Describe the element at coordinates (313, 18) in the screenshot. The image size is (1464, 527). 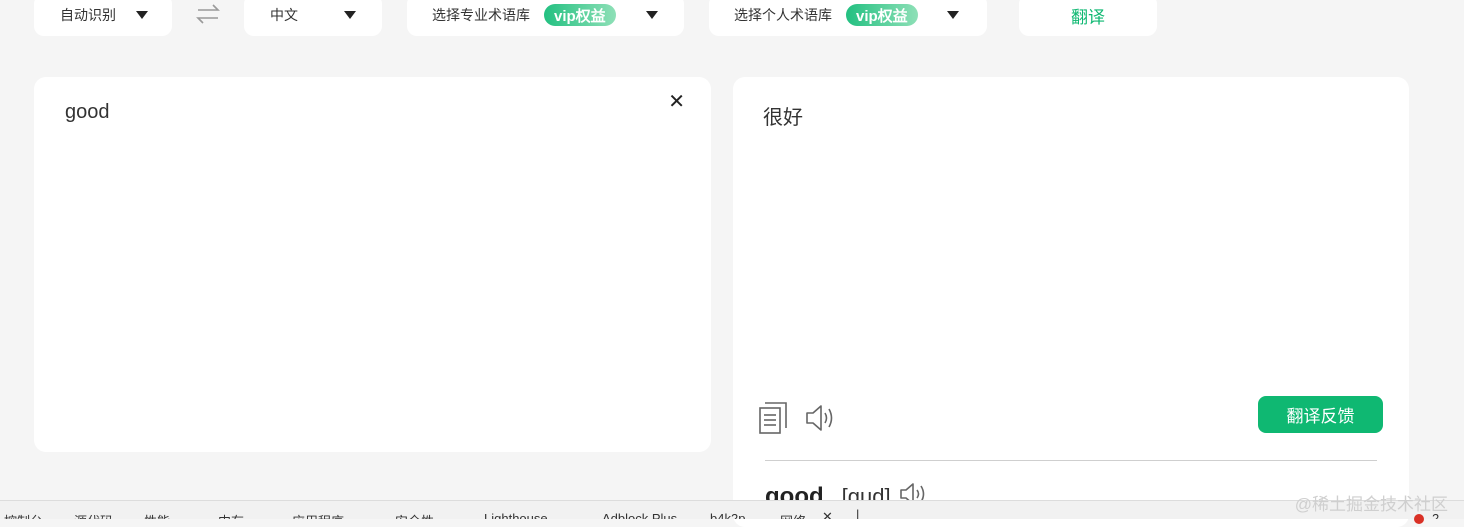
I see `target-language-select: 中文` at that location.